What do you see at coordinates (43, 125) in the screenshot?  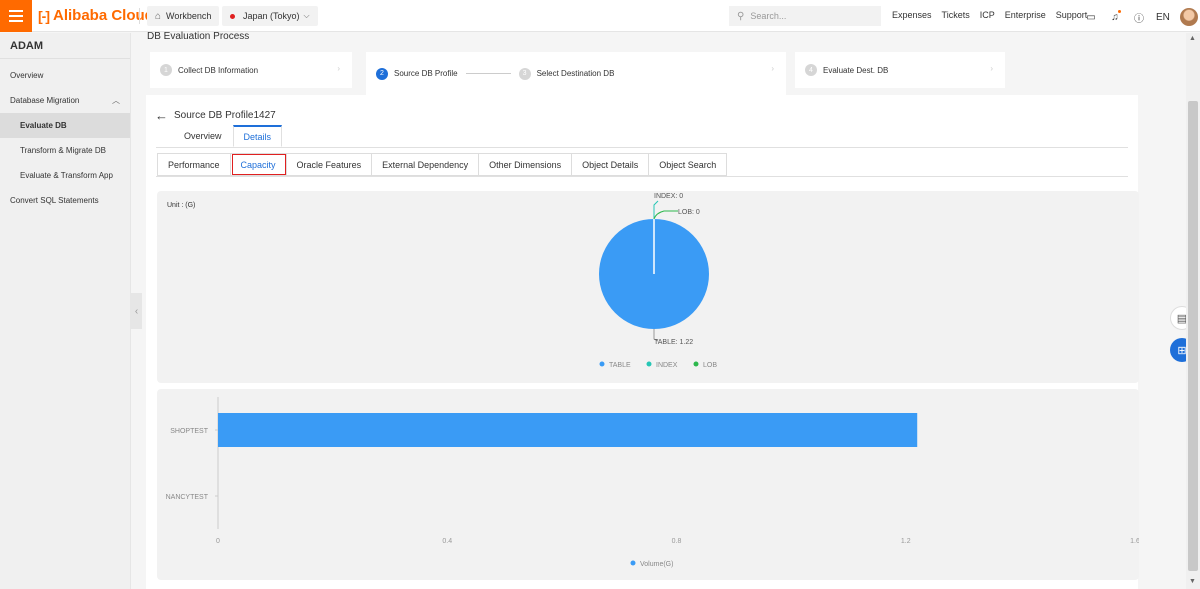 I see `sidebar-item-label: Evaluate DB` at bounding box center [43, 125].